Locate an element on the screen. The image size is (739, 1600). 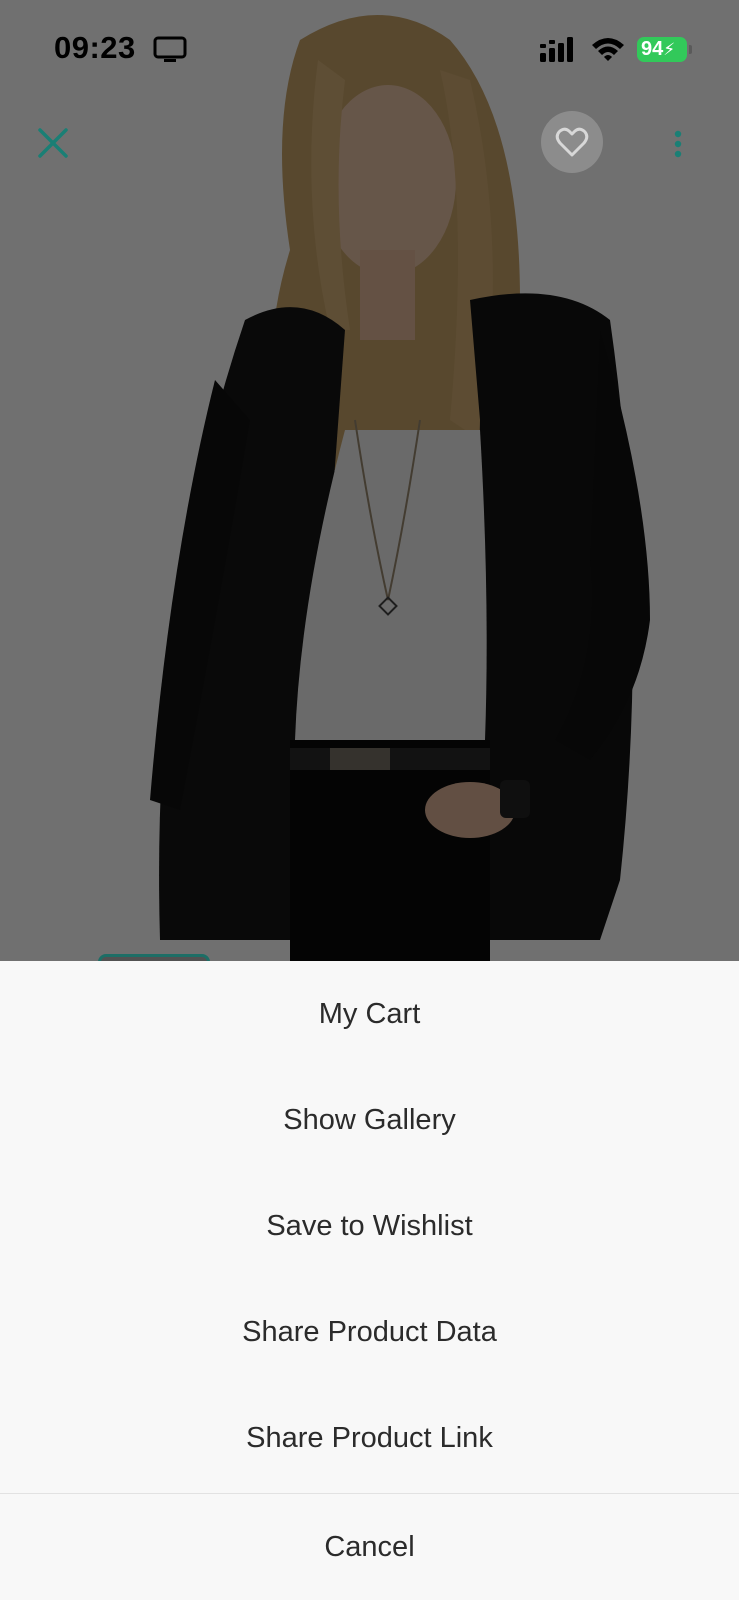
favorite-button is located at coordinates (572, 142).